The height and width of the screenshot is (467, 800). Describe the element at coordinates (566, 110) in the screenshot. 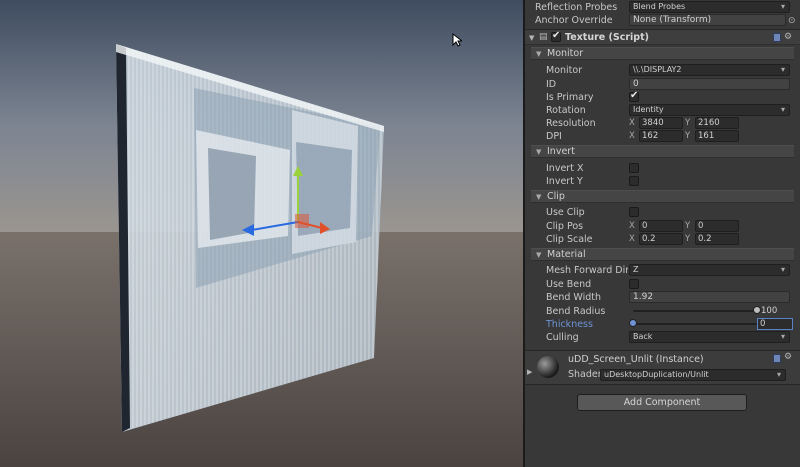

I see `rotation-label: Rotation` at that location.